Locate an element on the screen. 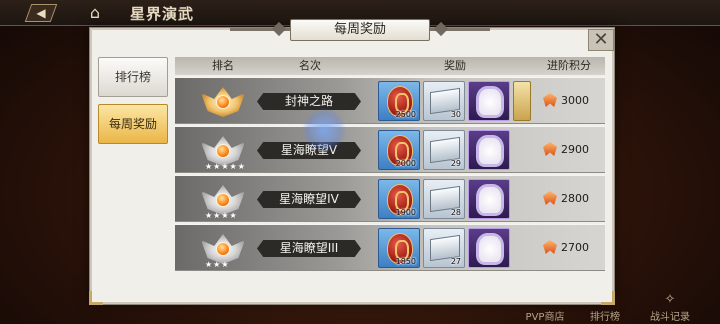 The height and width of the screenshot is (324, 720). close-button: ✕ is located at coordinates (601, 40).